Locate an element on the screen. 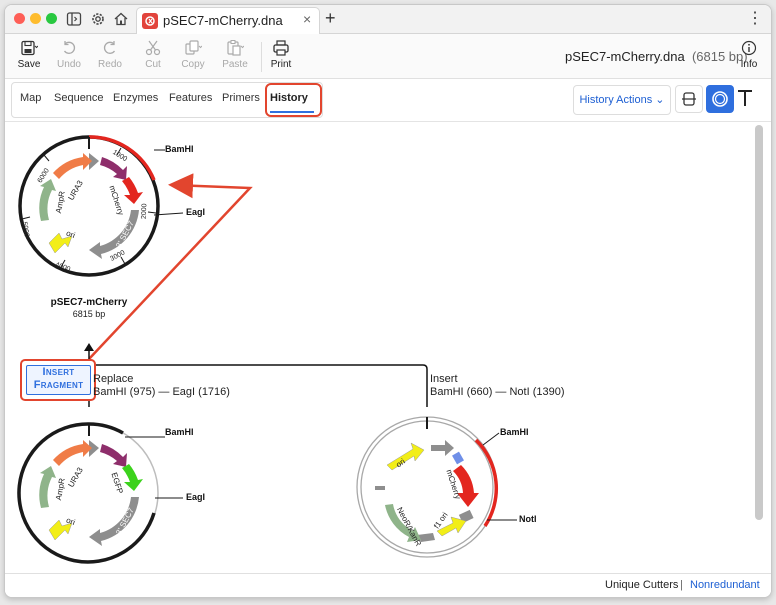 Image resolution: width=776 pixels, height=605 pixels. left-bamhi-label: BamHI is located at coordinates (179, 432).